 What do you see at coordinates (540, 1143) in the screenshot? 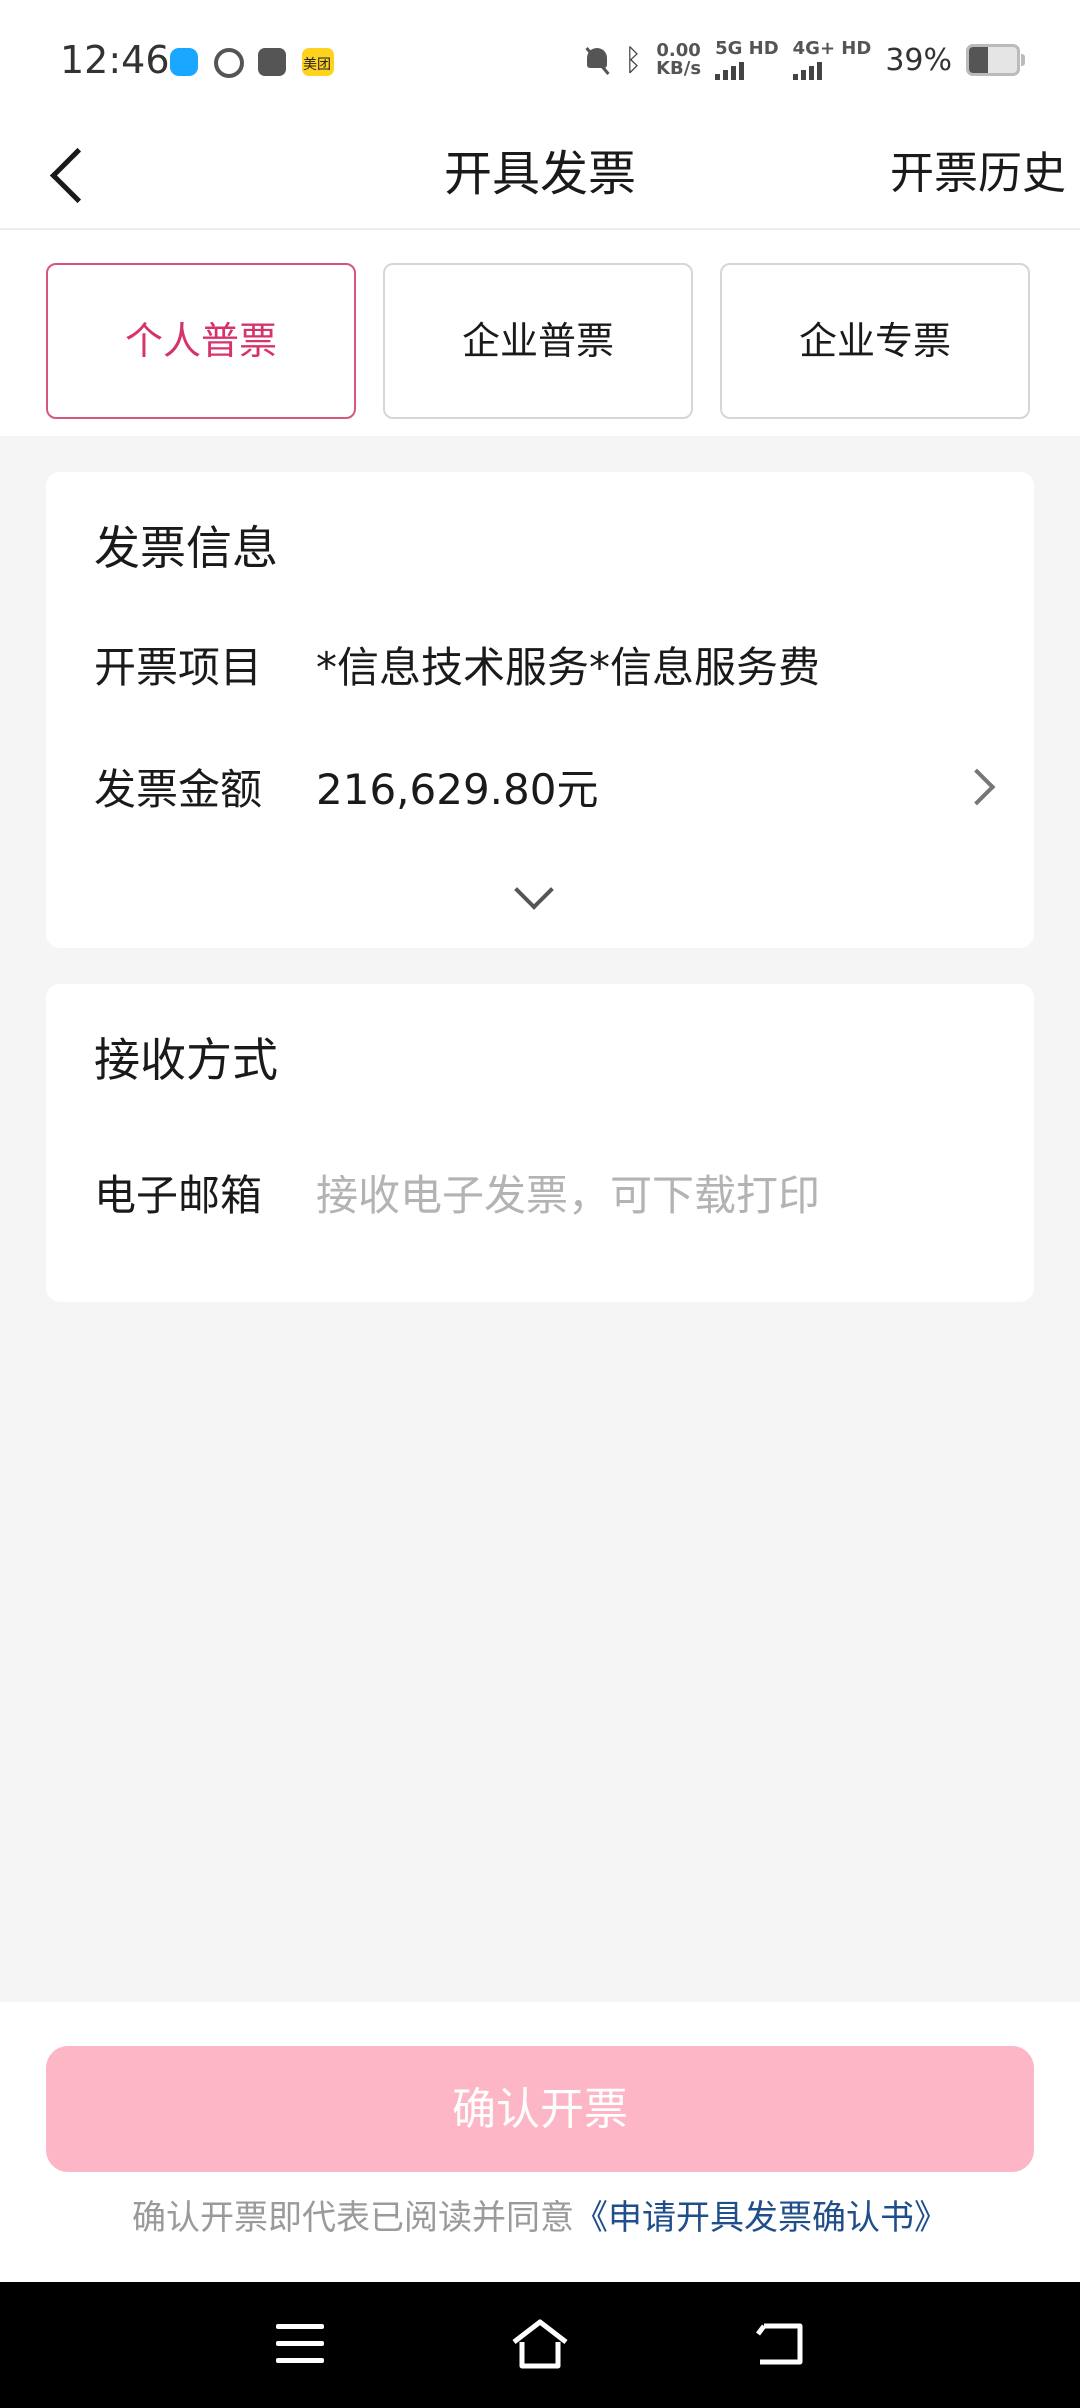
I see `receive-method-card: 接收方式 电子邮箱 接收电子发票，可下载打印` at bounding box center [540, 1143].